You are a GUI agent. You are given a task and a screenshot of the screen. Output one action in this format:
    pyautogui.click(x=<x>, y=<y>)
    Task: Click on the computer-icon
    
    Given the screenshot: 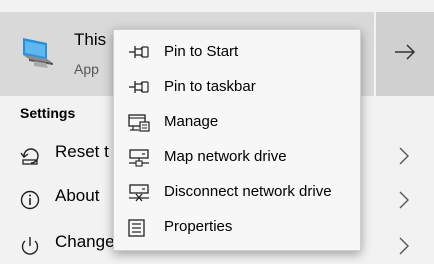 What is the action you would take?
    pyautogui.click(x=39, y=54)
    